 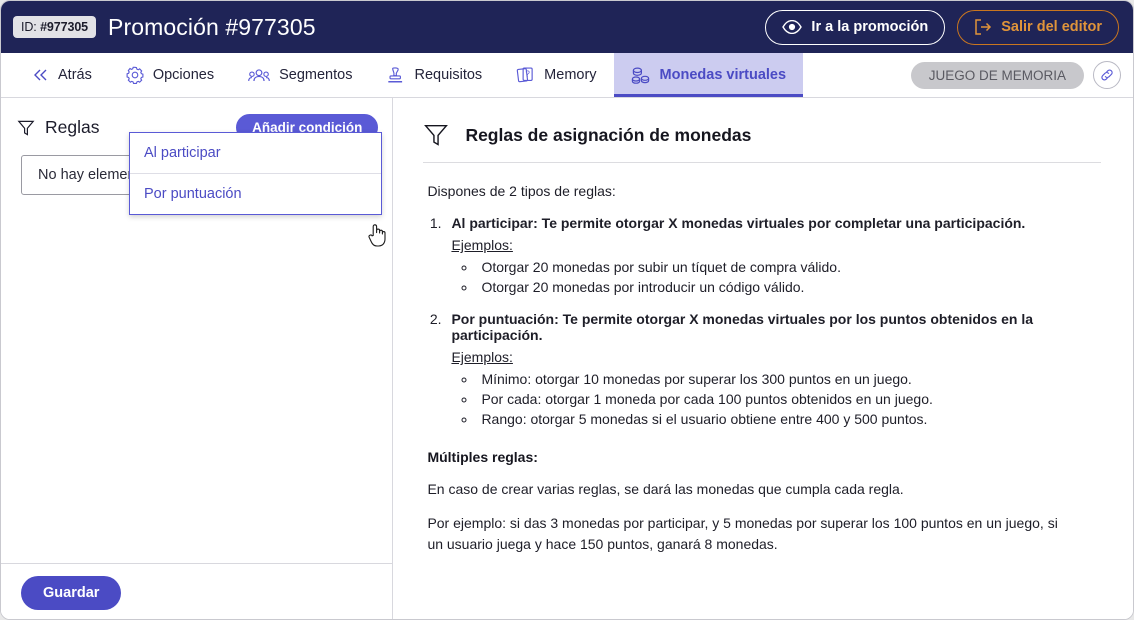 I want to click on tab-segmentos: Segmentos, so click(x=300, y=75).